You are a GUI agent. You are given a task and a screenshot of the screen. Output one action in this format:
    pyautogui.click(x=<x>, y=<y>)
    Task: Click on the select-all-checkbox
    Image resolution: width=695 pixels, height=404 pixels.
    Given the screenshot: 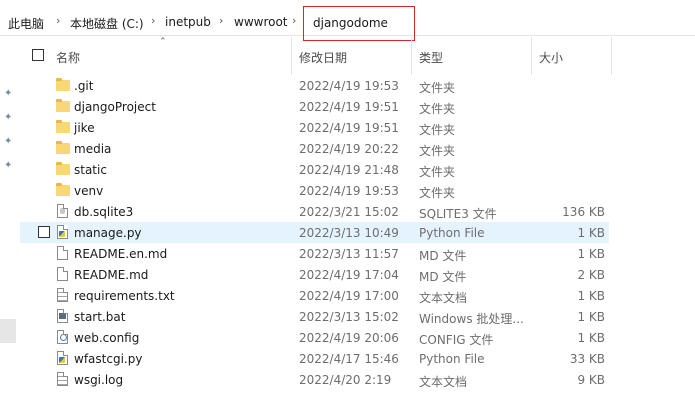 What is the action you would take?
    pyautogui.click(x=38, y=55)
    